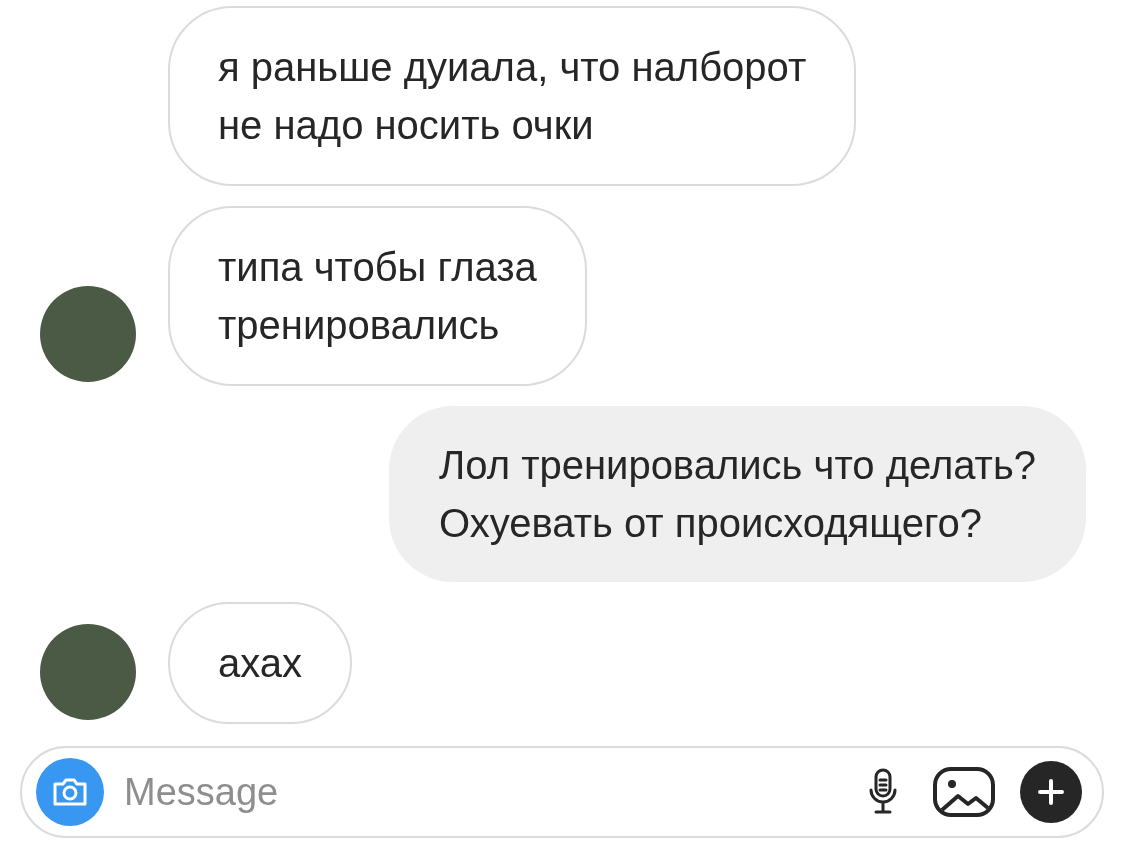 Image resolution: width=1124 pixels, height=860 pixels. What do you see at coordinates (883, 792) in the screenshot?
I see `microphone-icon` at bounding box center [883, 792].